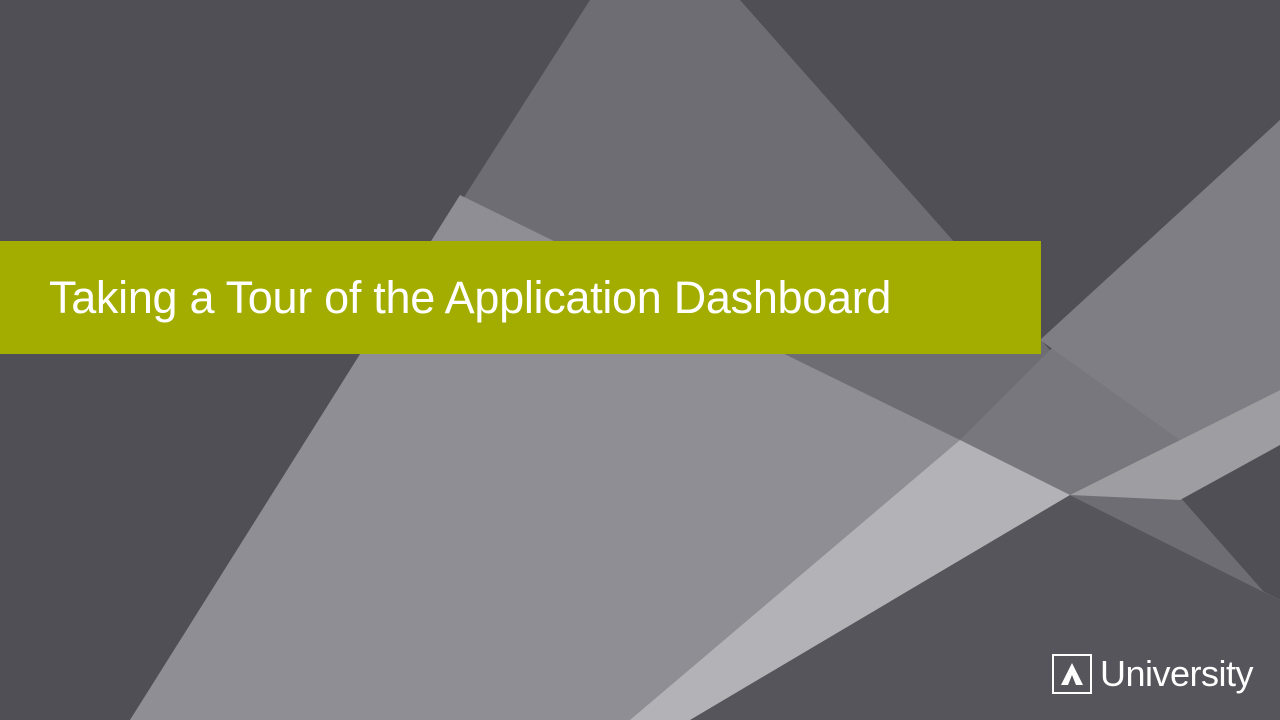  What do you see at coordinates (1071, 674) in the screenshot?
I see `a-logo-icon` at bounding box center [1071, 674].